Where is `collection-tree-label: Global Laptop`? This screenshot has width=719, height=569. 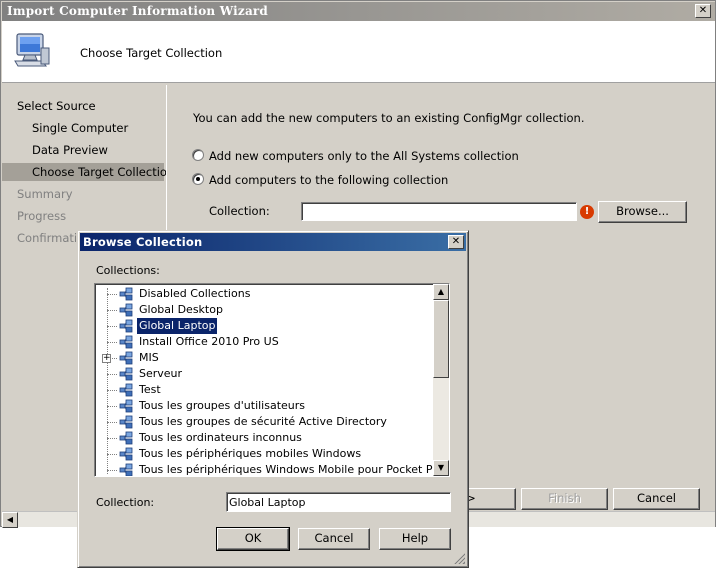
collection-tree-label: Global Laptop is located at coordinates (177, 326).